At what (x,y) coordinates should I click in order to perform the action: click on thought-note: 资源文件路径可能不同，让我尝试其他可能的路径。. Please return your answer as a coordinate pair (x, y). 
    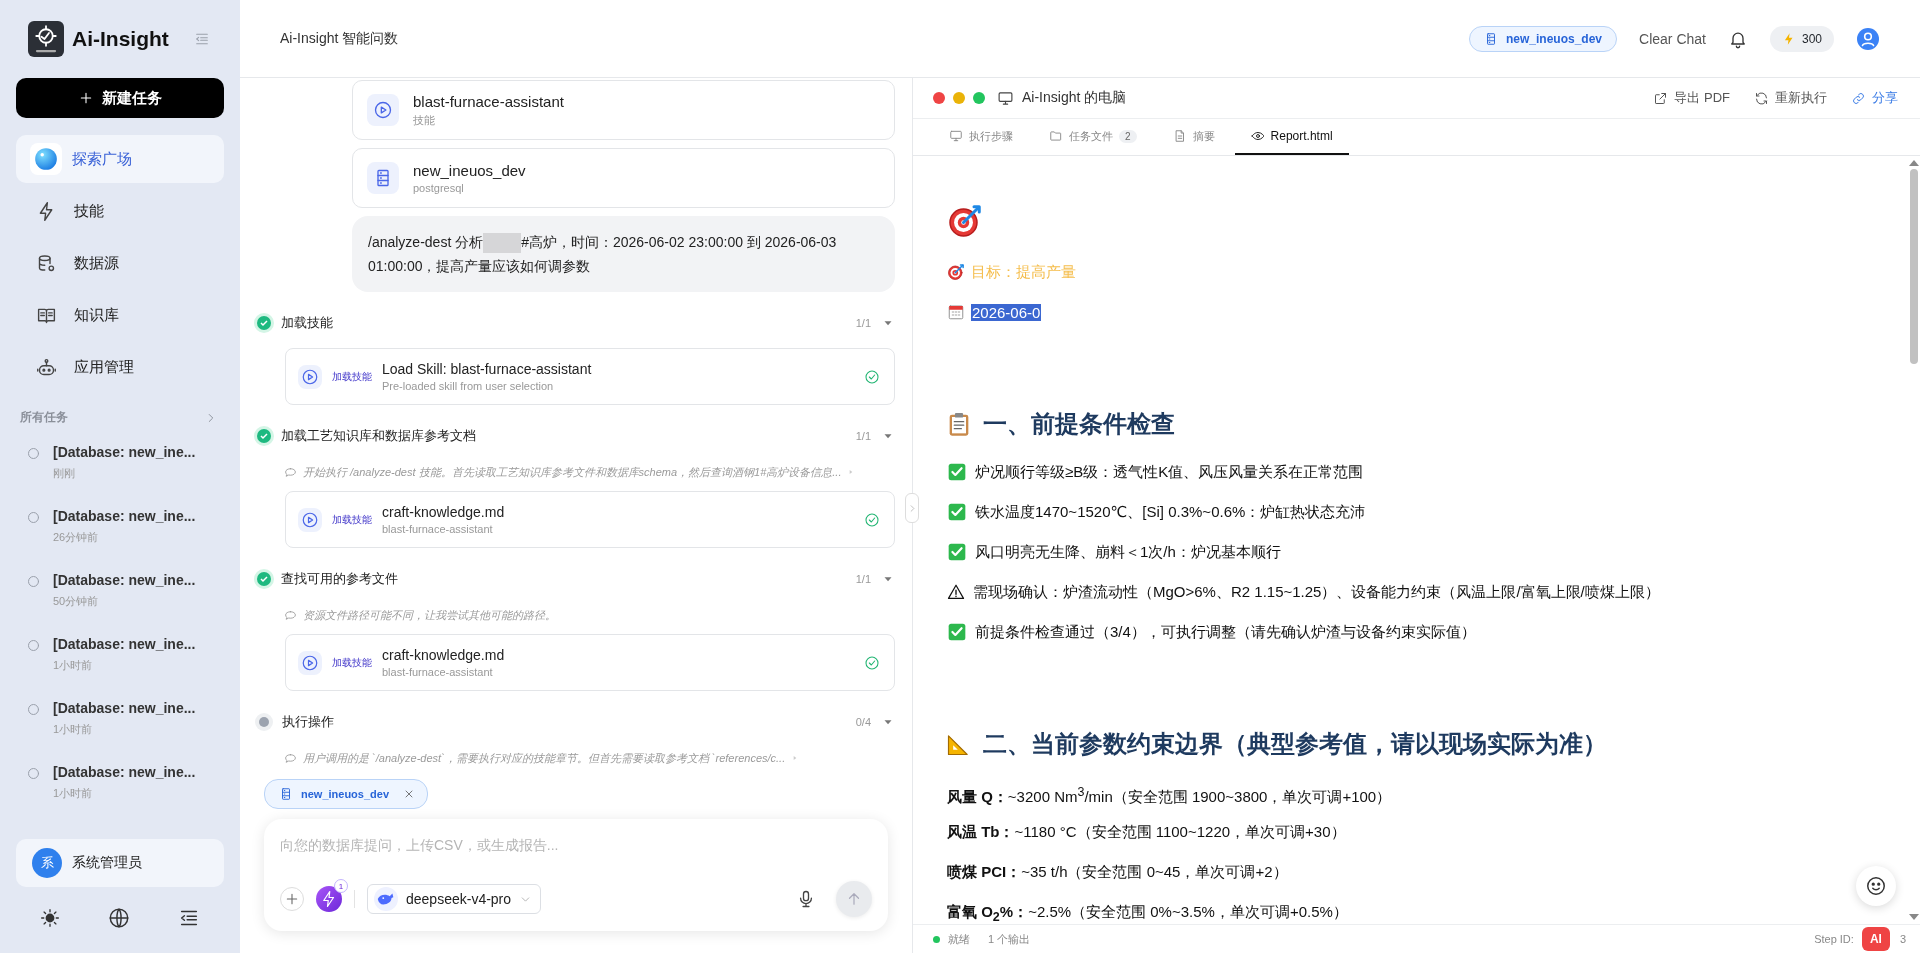
    Looking at the image, I should click on (429, 615).